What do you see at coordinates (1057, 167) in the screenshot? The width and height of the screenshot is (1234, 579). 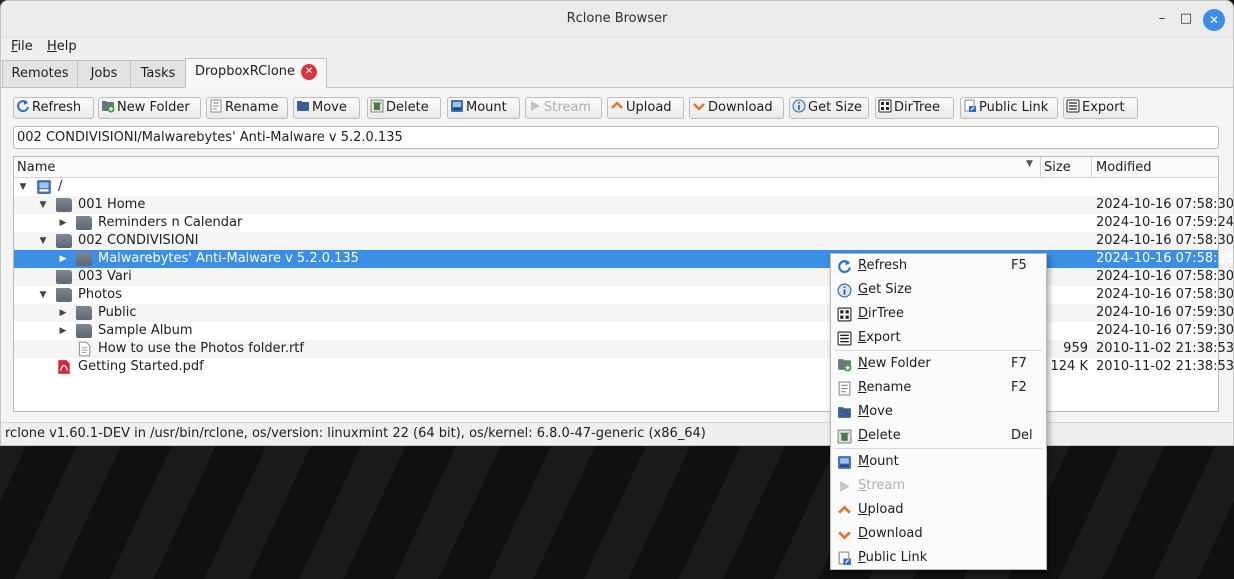 I see `column-size: Size` at bounding box center [1057, 167].